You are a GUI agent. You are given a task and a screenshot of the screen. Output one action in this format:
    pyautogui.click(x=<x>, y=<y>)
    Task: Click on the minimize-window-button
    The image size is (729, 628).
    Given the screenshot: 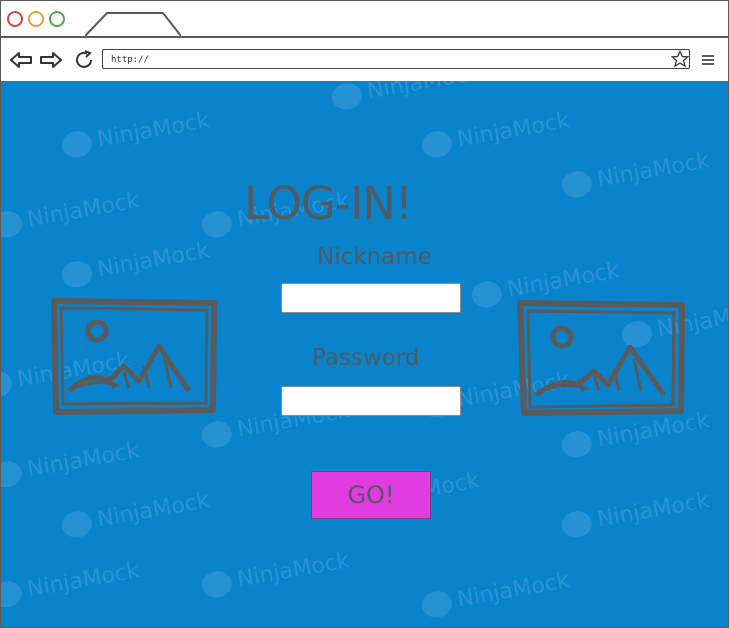 What is the action you would take?
    pyautogui.click(x=36, y=19)
    